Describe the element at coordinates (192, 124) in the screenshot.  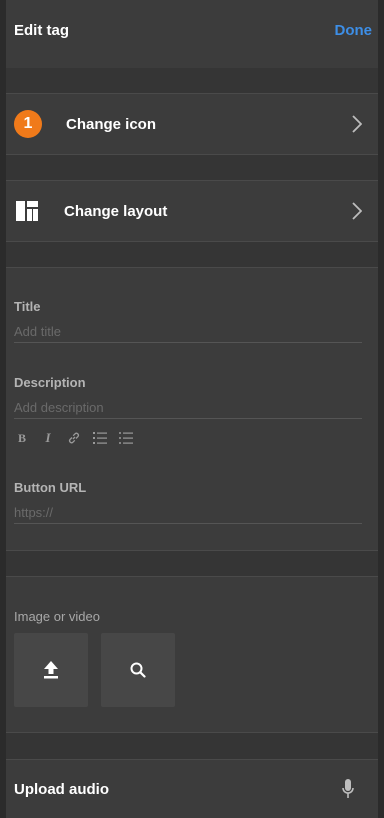
I see `change-icon-row: 1 Change icon` at that location.